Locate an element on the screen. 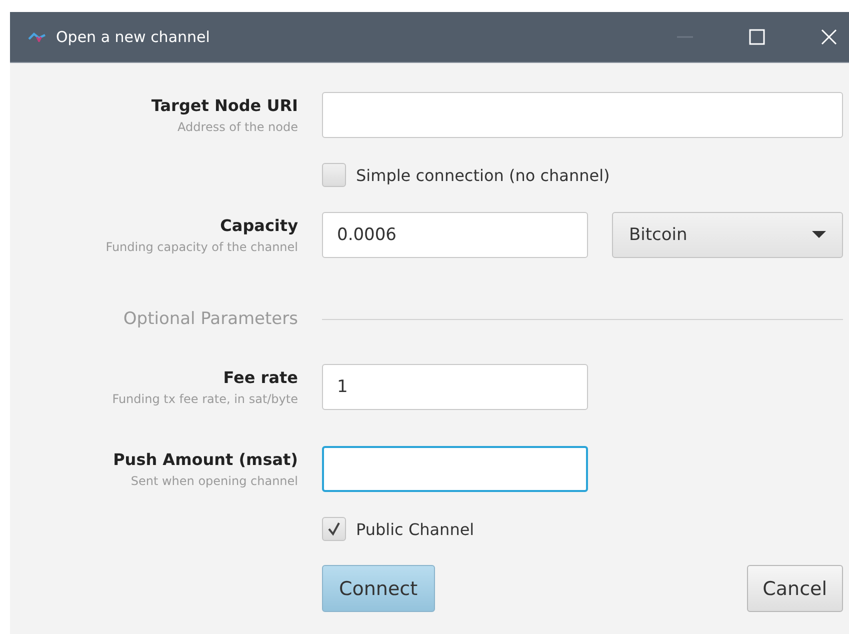 This screenshot has width=849, height=634. checkbox-label: Simple connection (no channel) is located at coordinates (483, 175).